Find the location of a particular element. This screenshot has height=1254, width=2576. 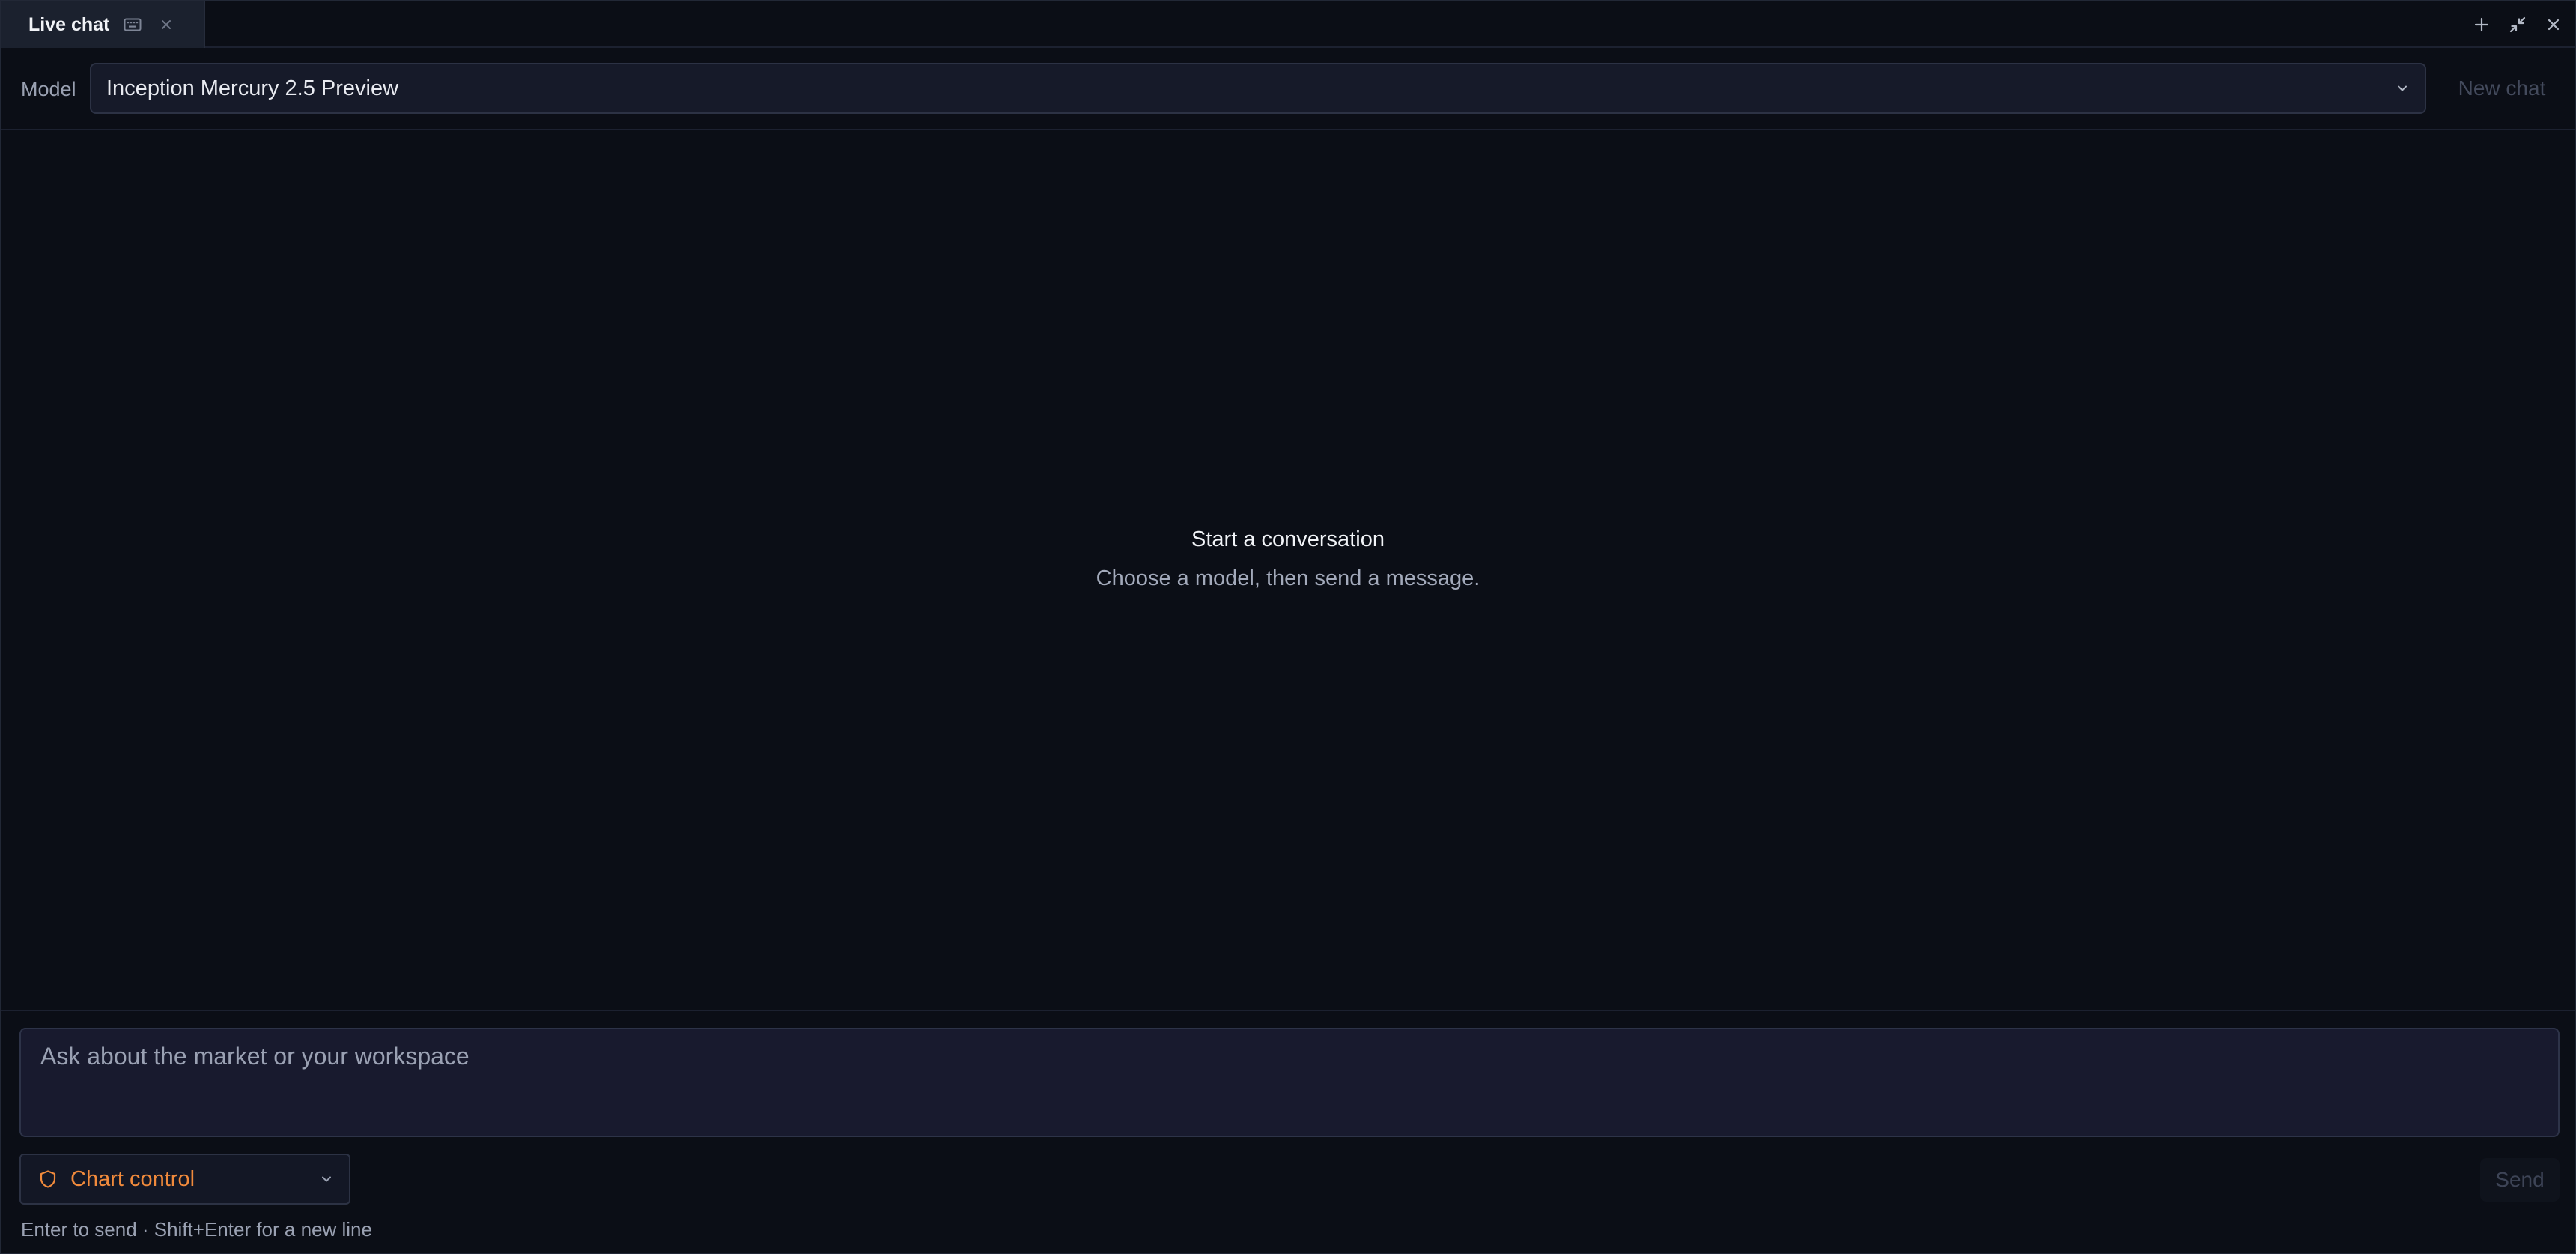

collapse-icon is located at coordinates (2518, 24).